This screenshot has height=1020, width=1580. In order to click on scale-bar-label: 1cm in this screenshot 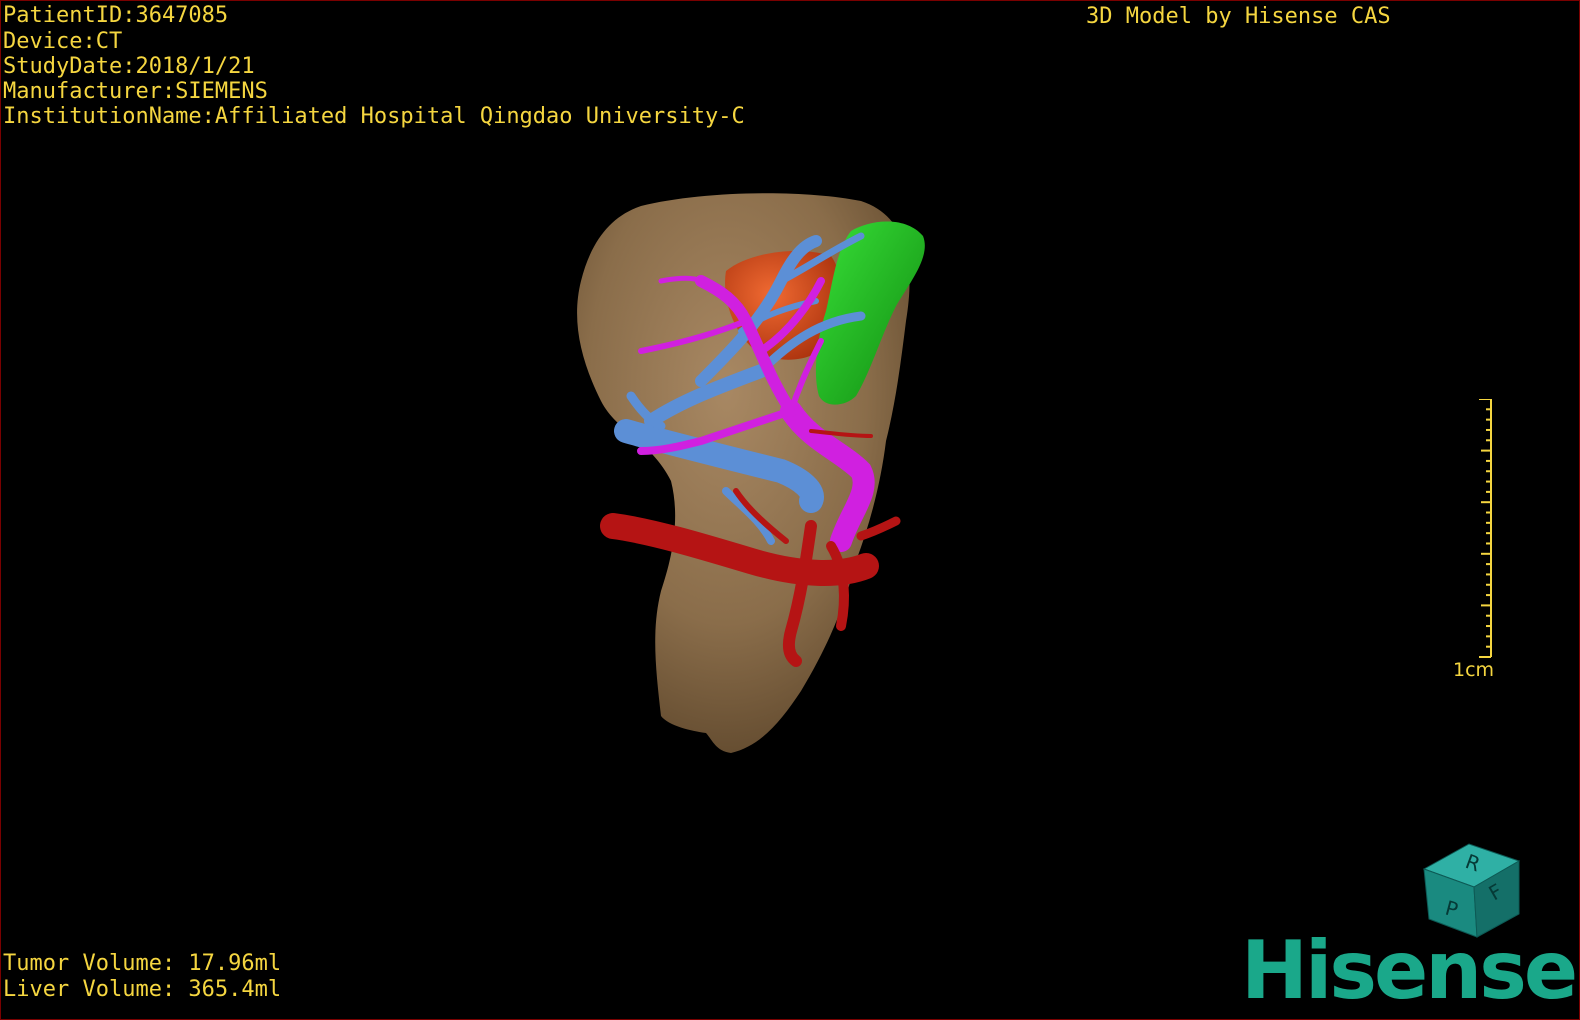, I will do `click(1473, 670)`.